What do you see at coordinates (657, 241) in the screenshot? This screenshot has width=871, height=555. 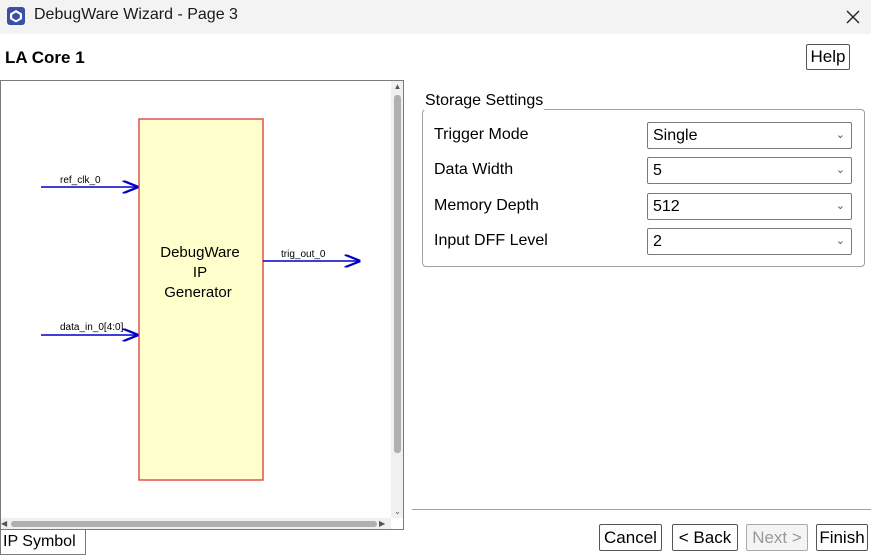 I see `input-dff-level-value: 2` at bounding box center [657, 241].